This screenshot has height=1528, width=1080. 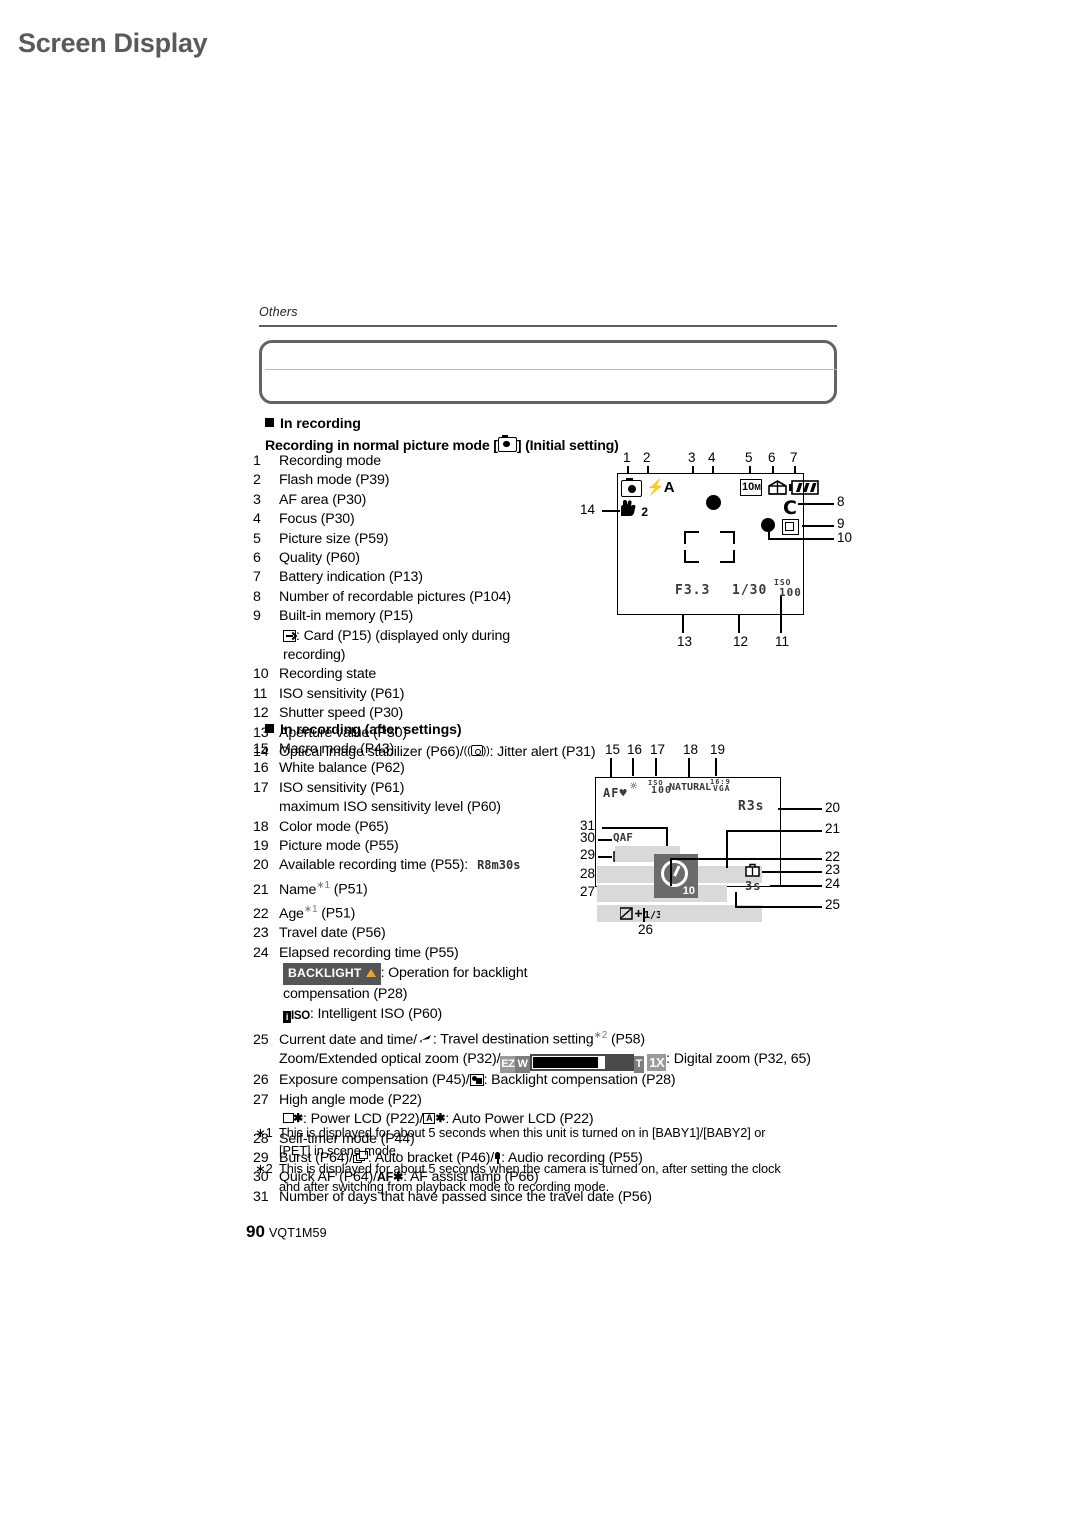 I want to click on page-number: 90, so click(x=255, y=1231).